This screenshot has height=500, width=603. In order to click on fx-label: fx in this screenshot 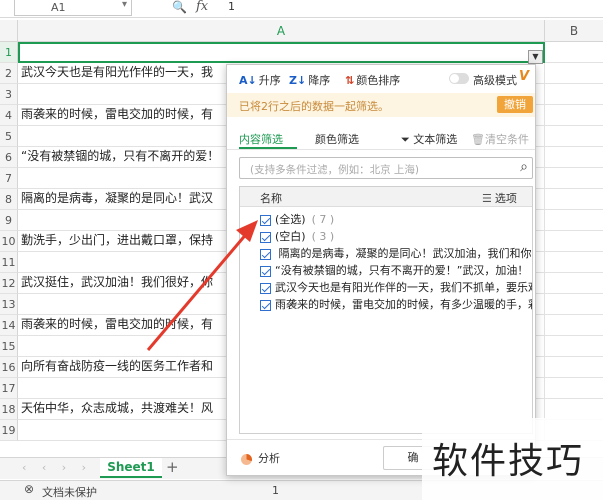, I will do `click(202, 7)`.